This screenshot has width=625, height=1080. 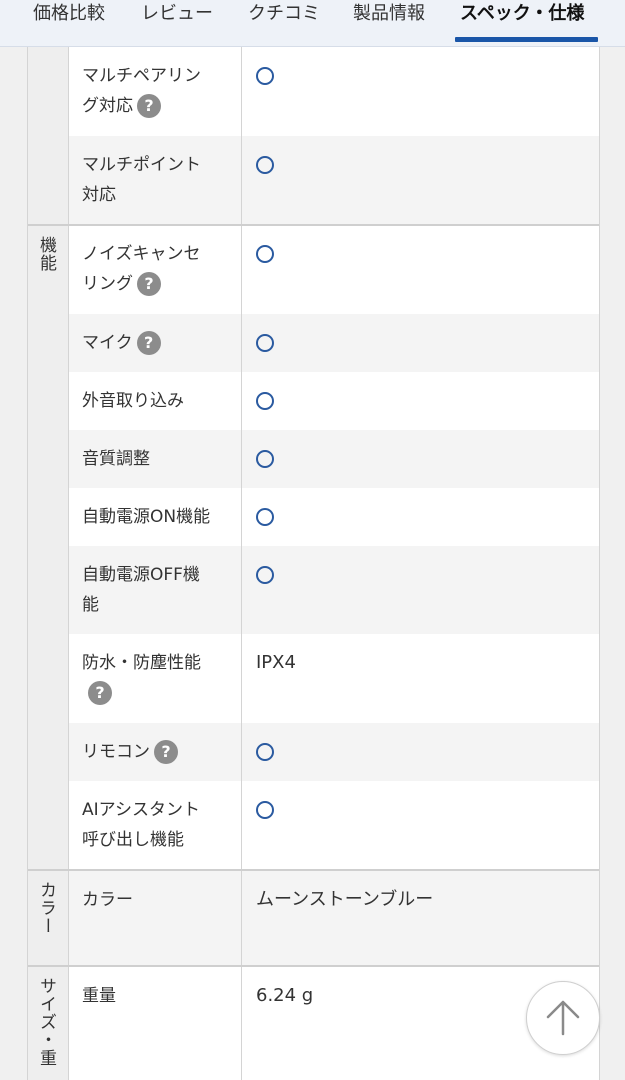 What do you see at coordinates (389, 25) in the screenshot?
I see `tab-product-info: 製品情報` at bounding box center [389, 25].